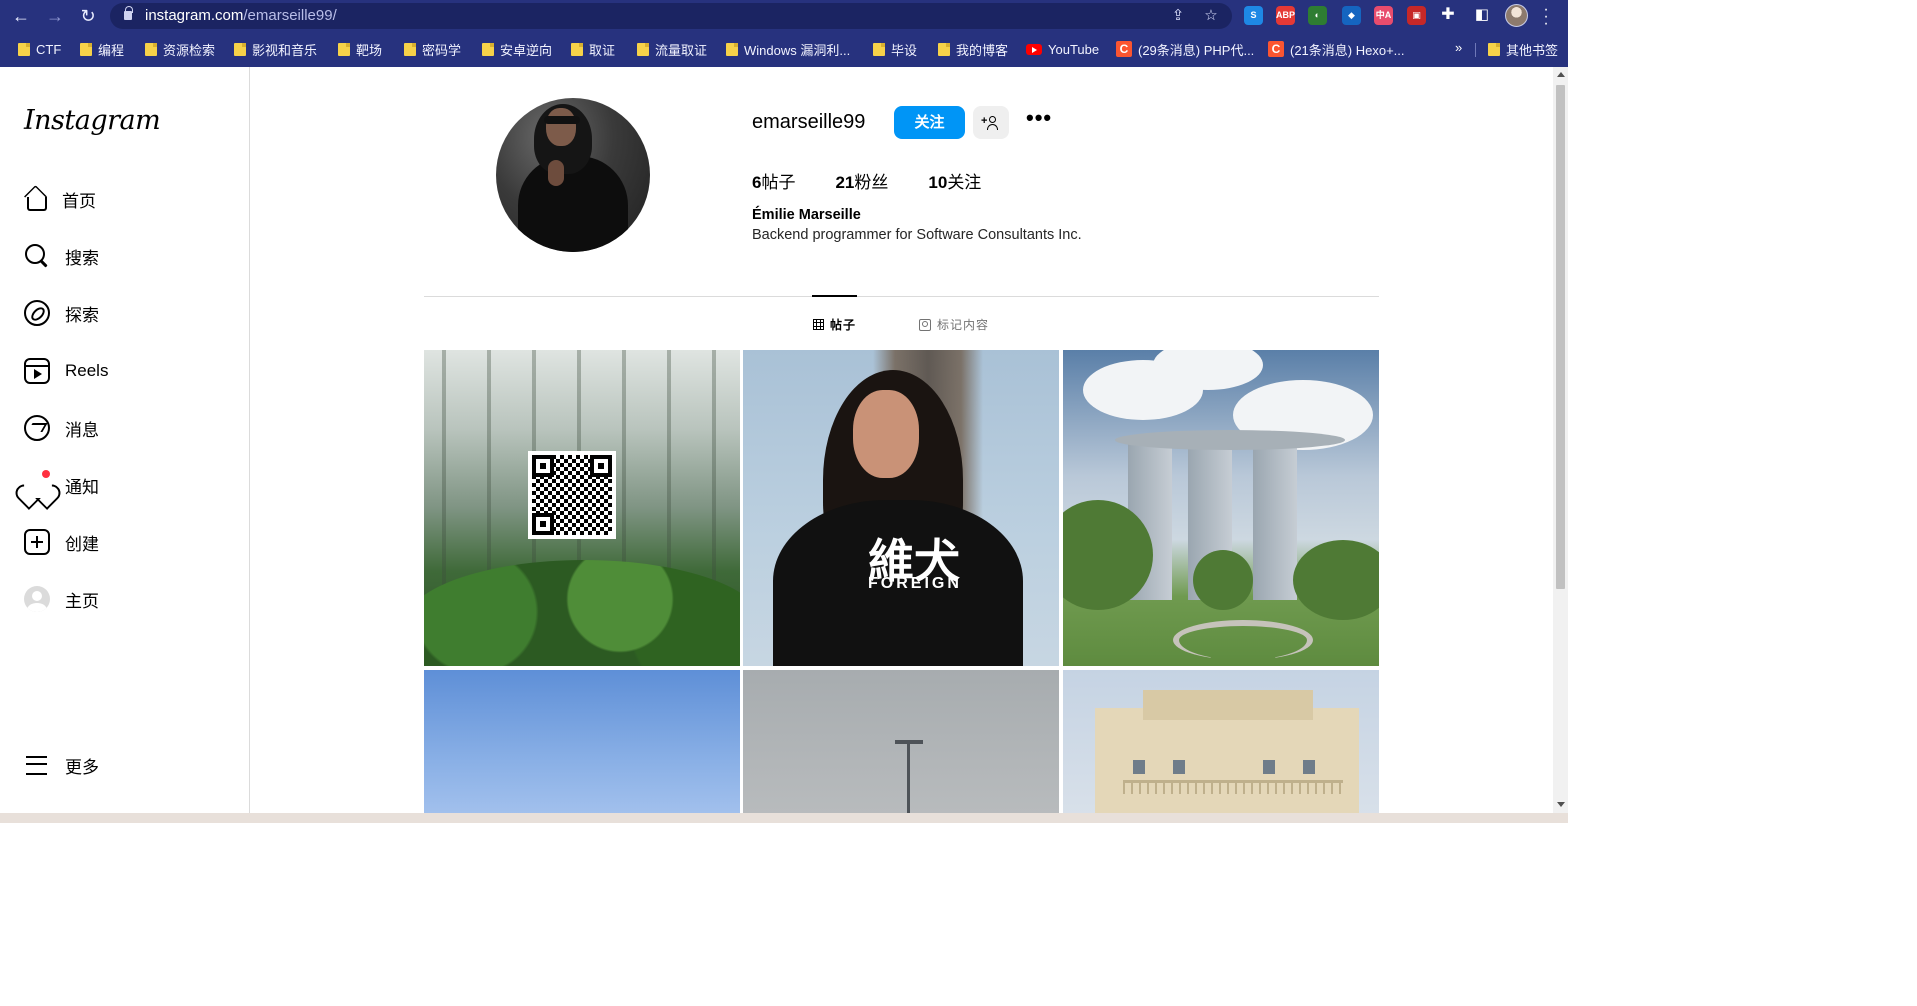 This screenshot has height=1006, width=1917. I want to click on profile-full-name: Émilie Marseille, so click(806, 215).